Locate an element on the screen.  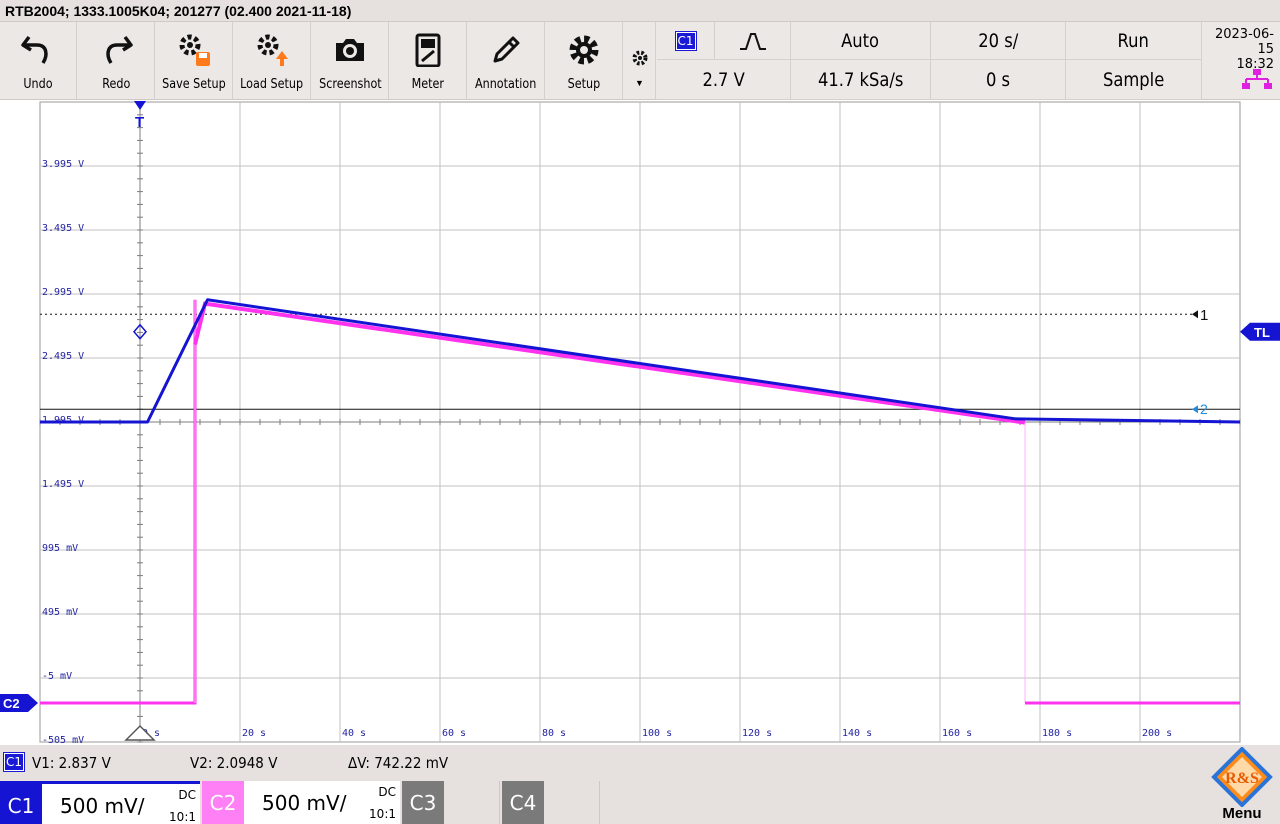
screenshot-button: Screenshot is located at coordinates (350, 61).